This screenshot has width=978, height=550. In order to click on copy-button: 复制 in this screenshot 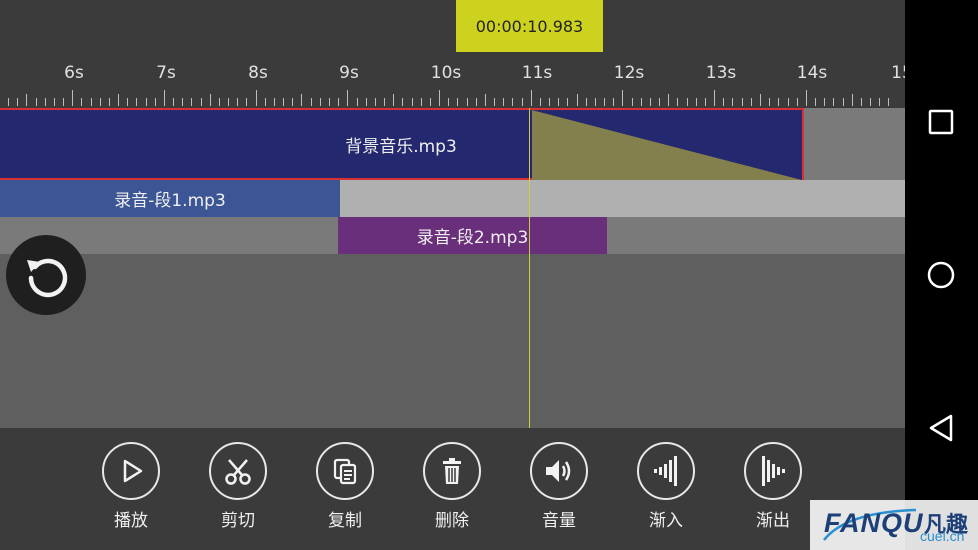, I will do `click(345, 486)`.